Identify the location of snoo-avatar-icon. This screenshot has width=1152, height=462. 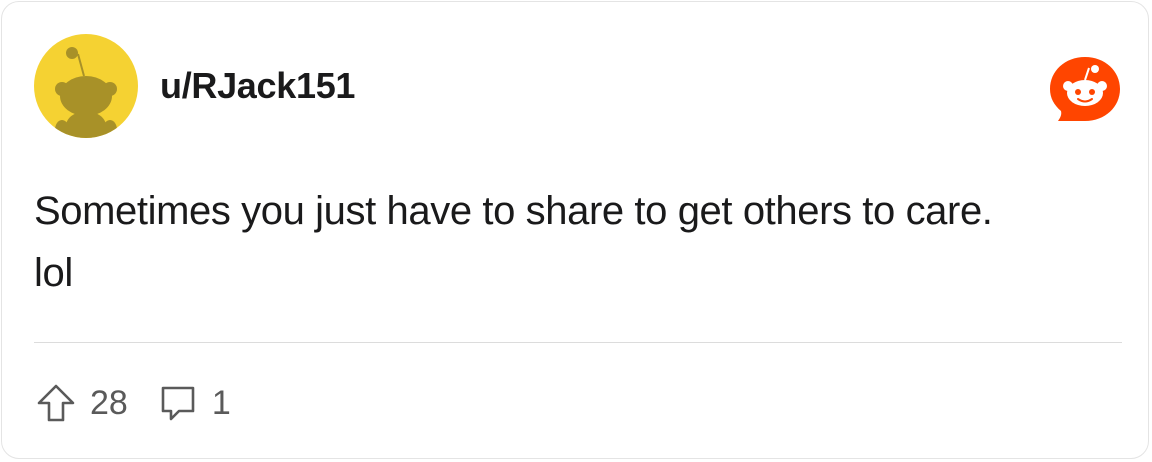
(86, 86).